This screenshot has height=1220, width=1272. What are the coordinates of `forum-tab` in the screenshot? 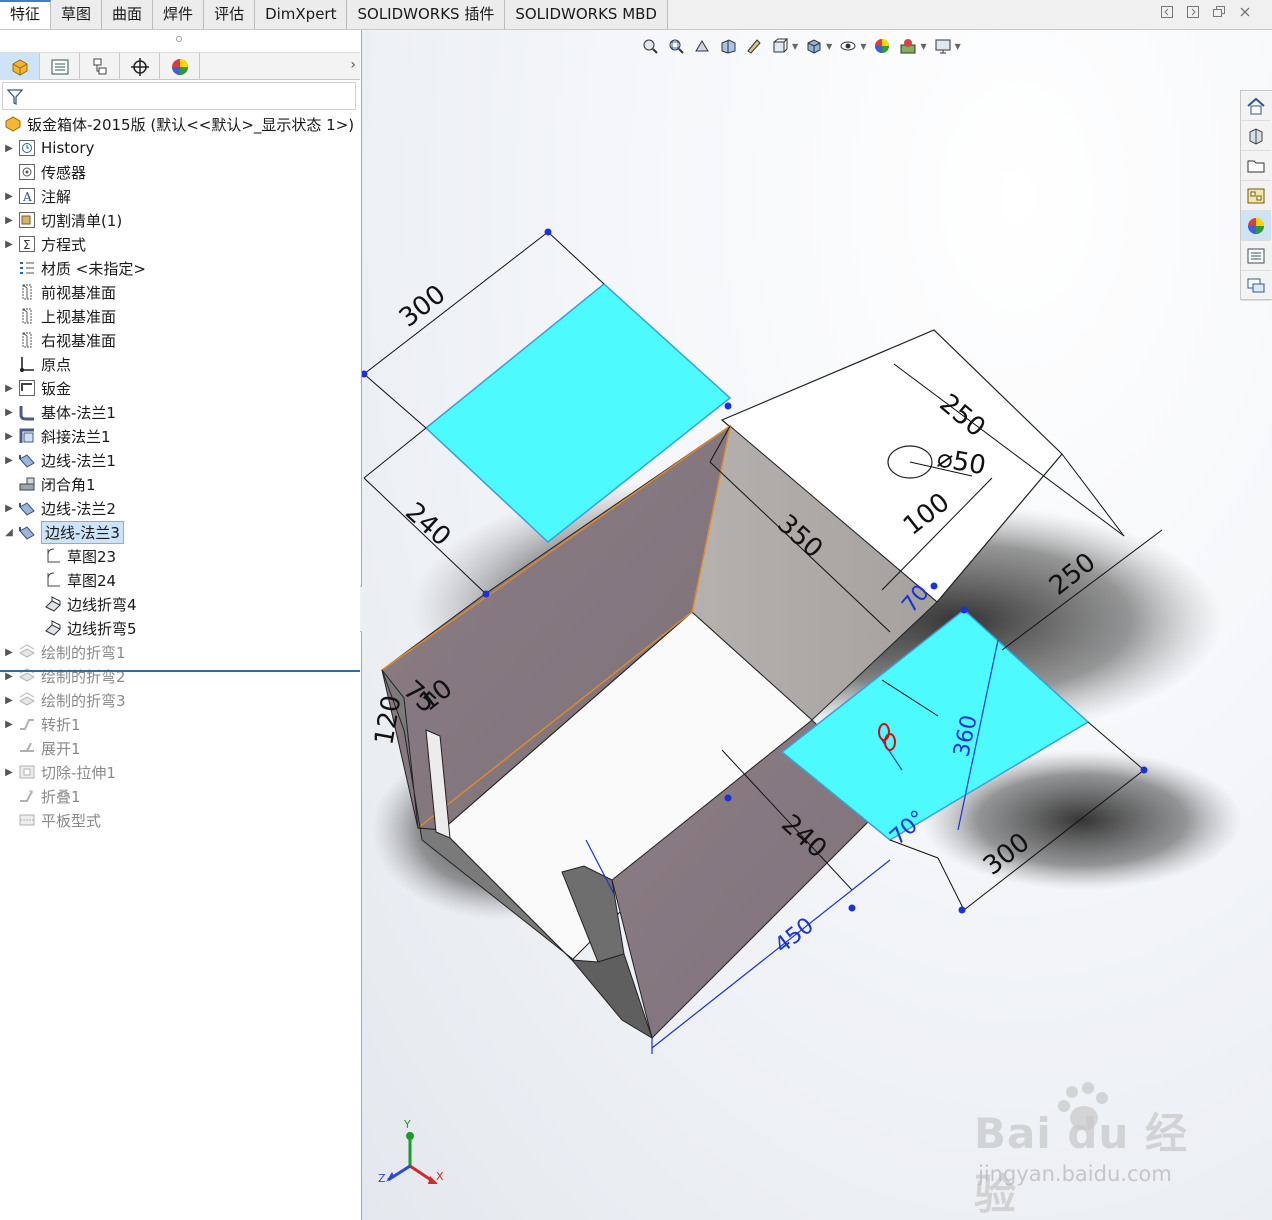 It's located at (1256, 286).